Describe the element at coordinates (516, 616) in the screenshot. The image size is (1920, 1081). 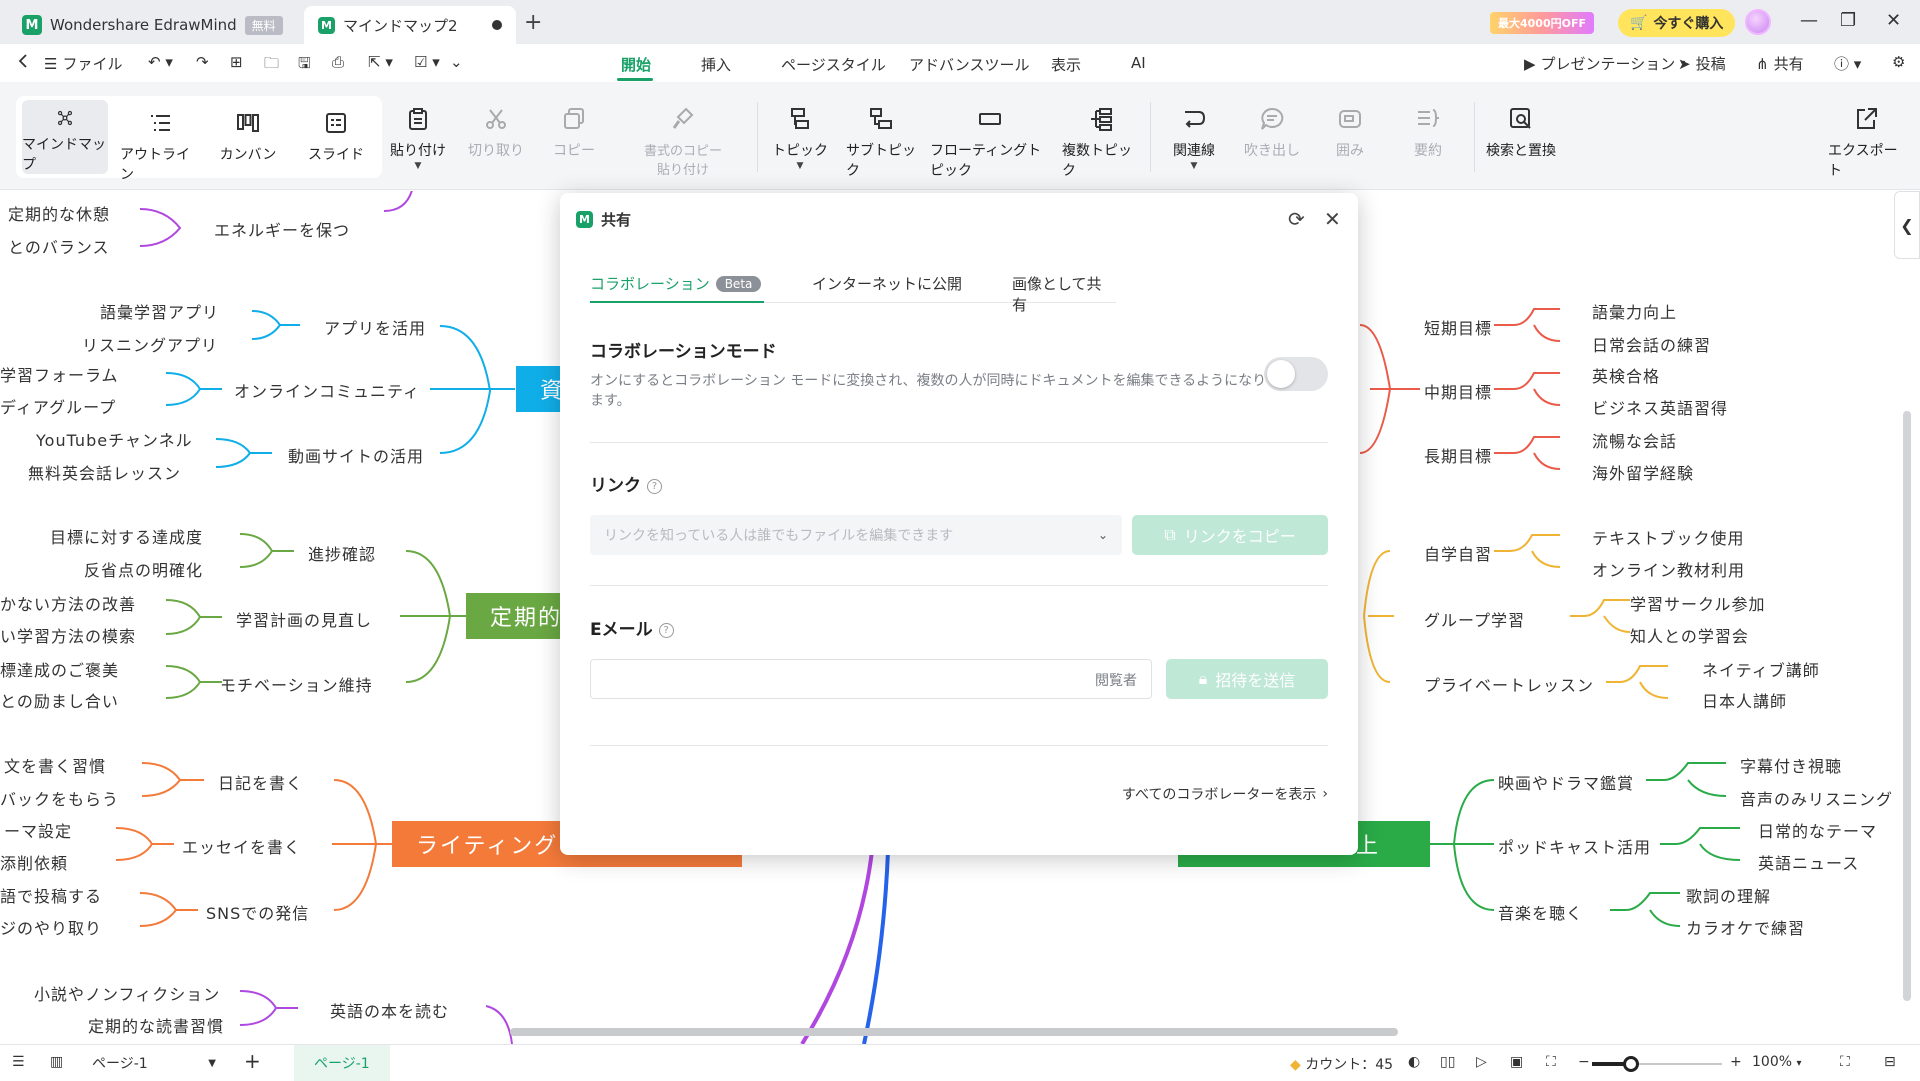
I see `topic-green-left: 定期的` at that location.